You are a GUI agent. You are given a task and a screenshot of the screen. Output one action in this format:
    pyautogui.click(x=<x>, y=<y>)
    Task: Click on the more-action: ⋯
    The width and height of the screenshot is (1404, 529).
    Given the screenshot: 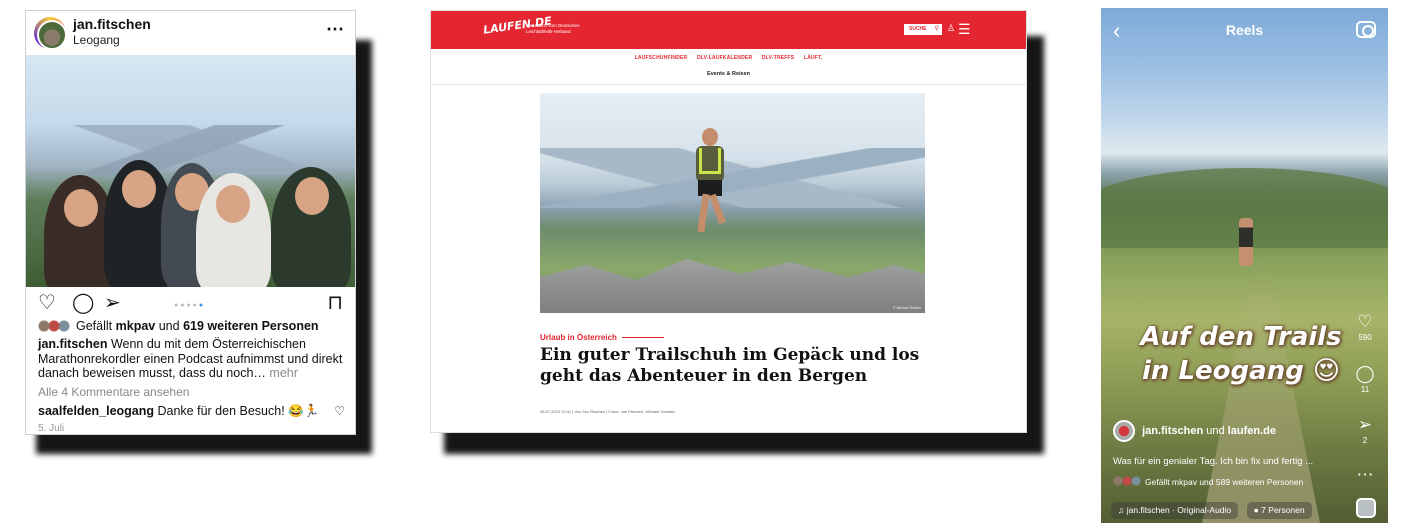 What is the action you would take?
    pyautogui.click(x=1365, y=475)
    